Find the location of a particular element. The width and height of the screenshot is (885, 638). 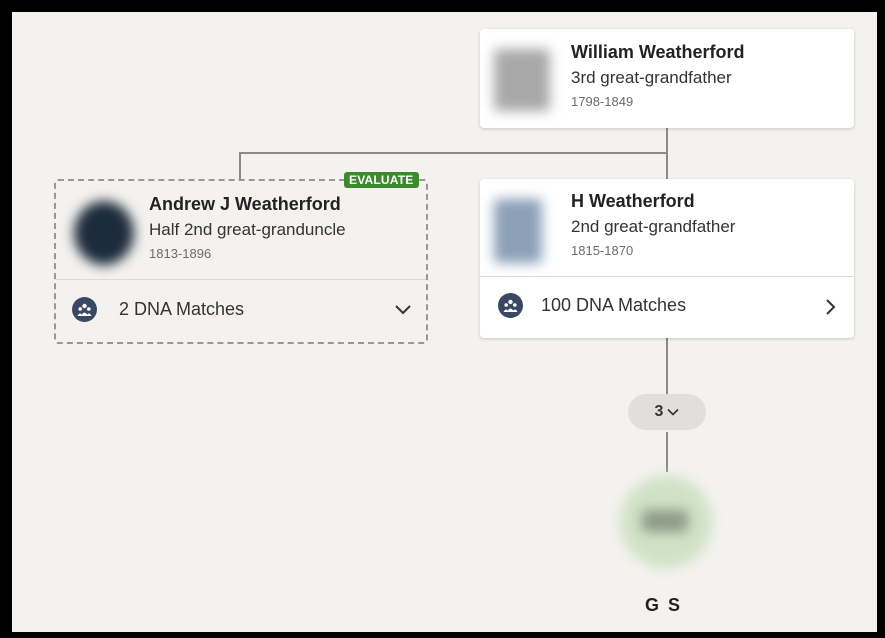

person-name: H Weatherford is located at coordinates (633, 201).